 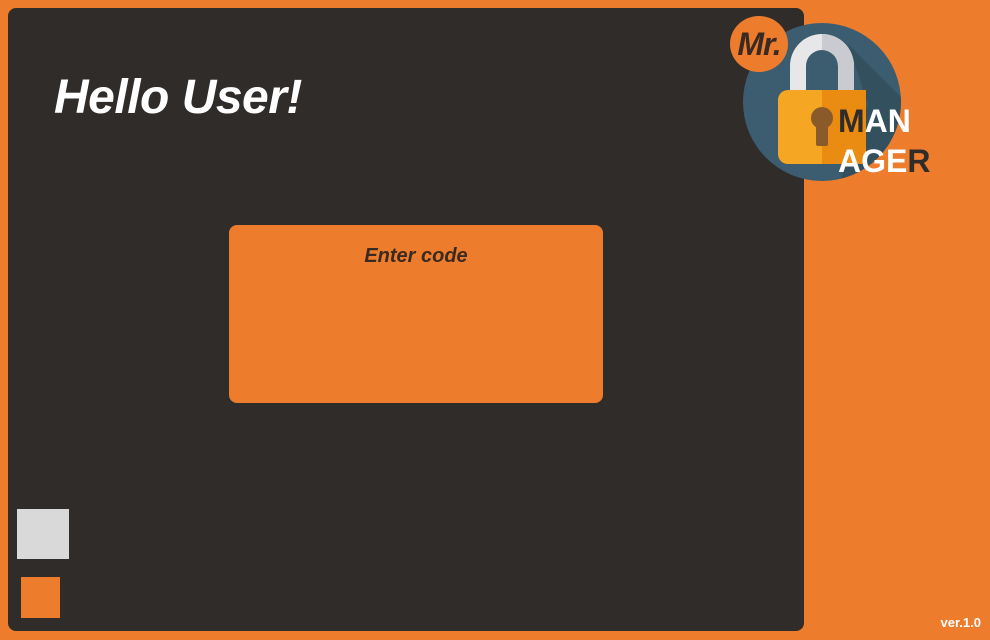 What do you see at coordinates (759, 44) in the screenshot?
I see `logo-mr-badge: Mr.` at bounding box center [759, 44].